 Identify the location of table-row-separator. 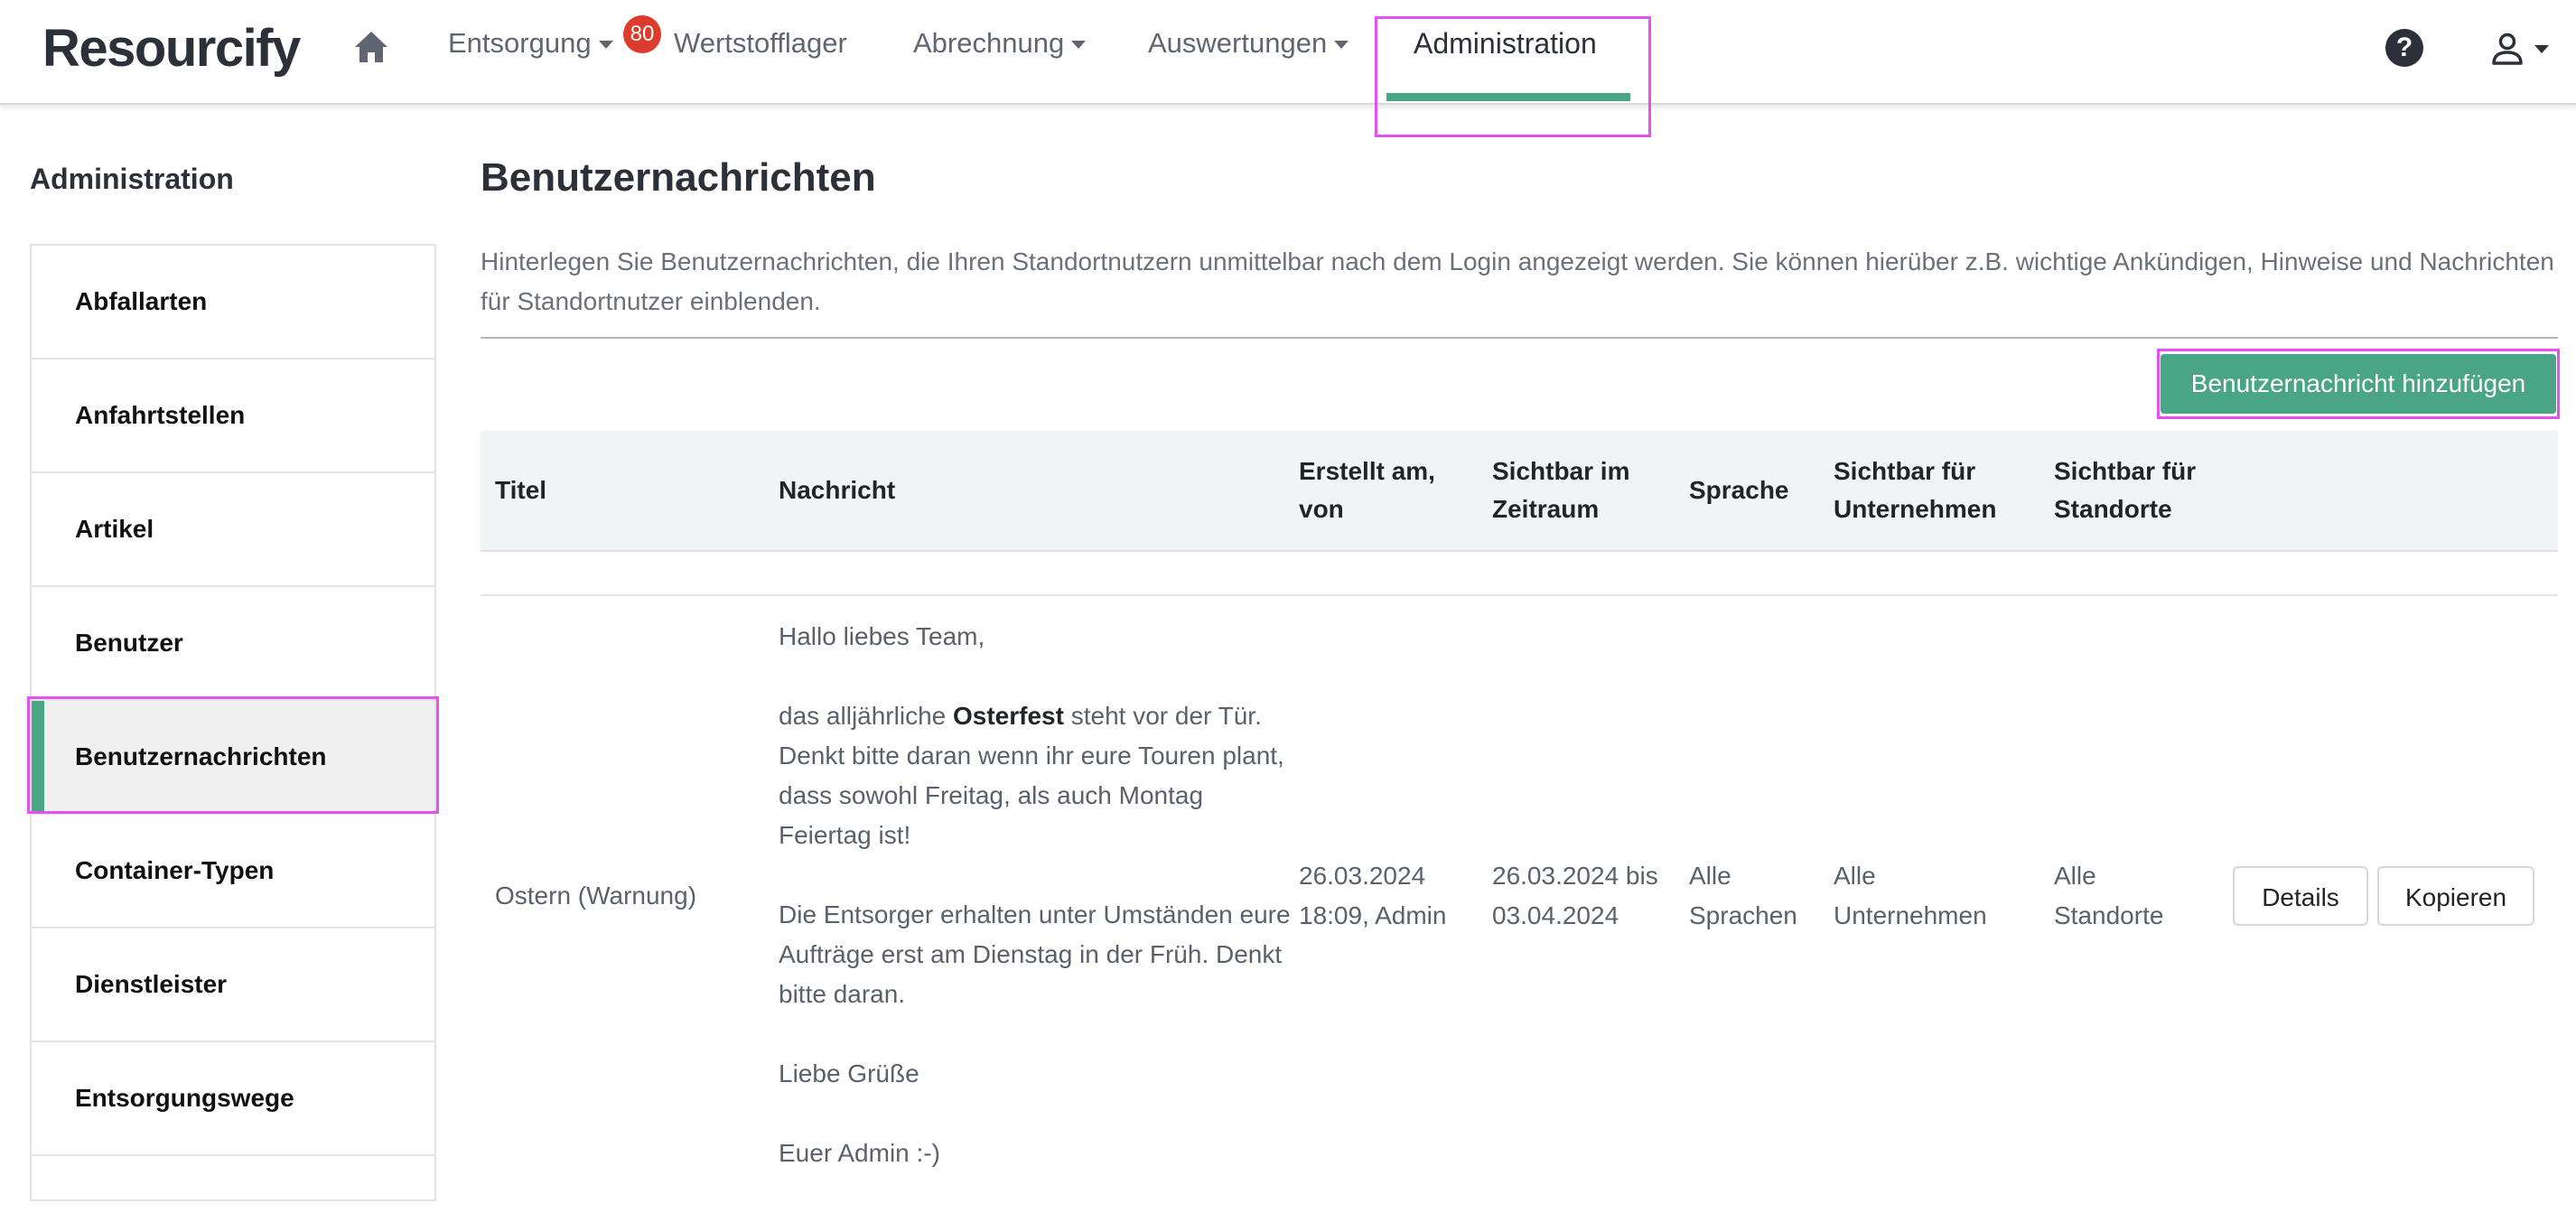
(1519, 595).